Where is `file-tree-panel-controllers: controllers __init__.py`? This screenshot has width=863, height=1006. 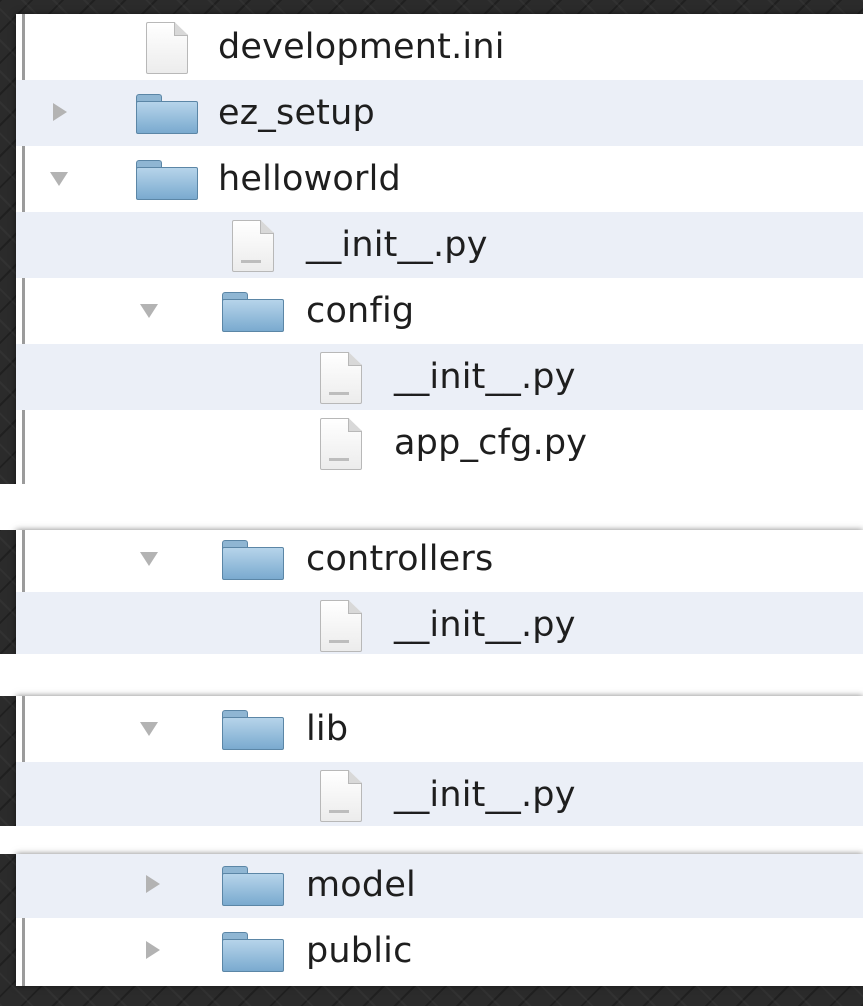 file-tree-panel-controllers: controllers __init__.py is located at coordinates (439, 592).